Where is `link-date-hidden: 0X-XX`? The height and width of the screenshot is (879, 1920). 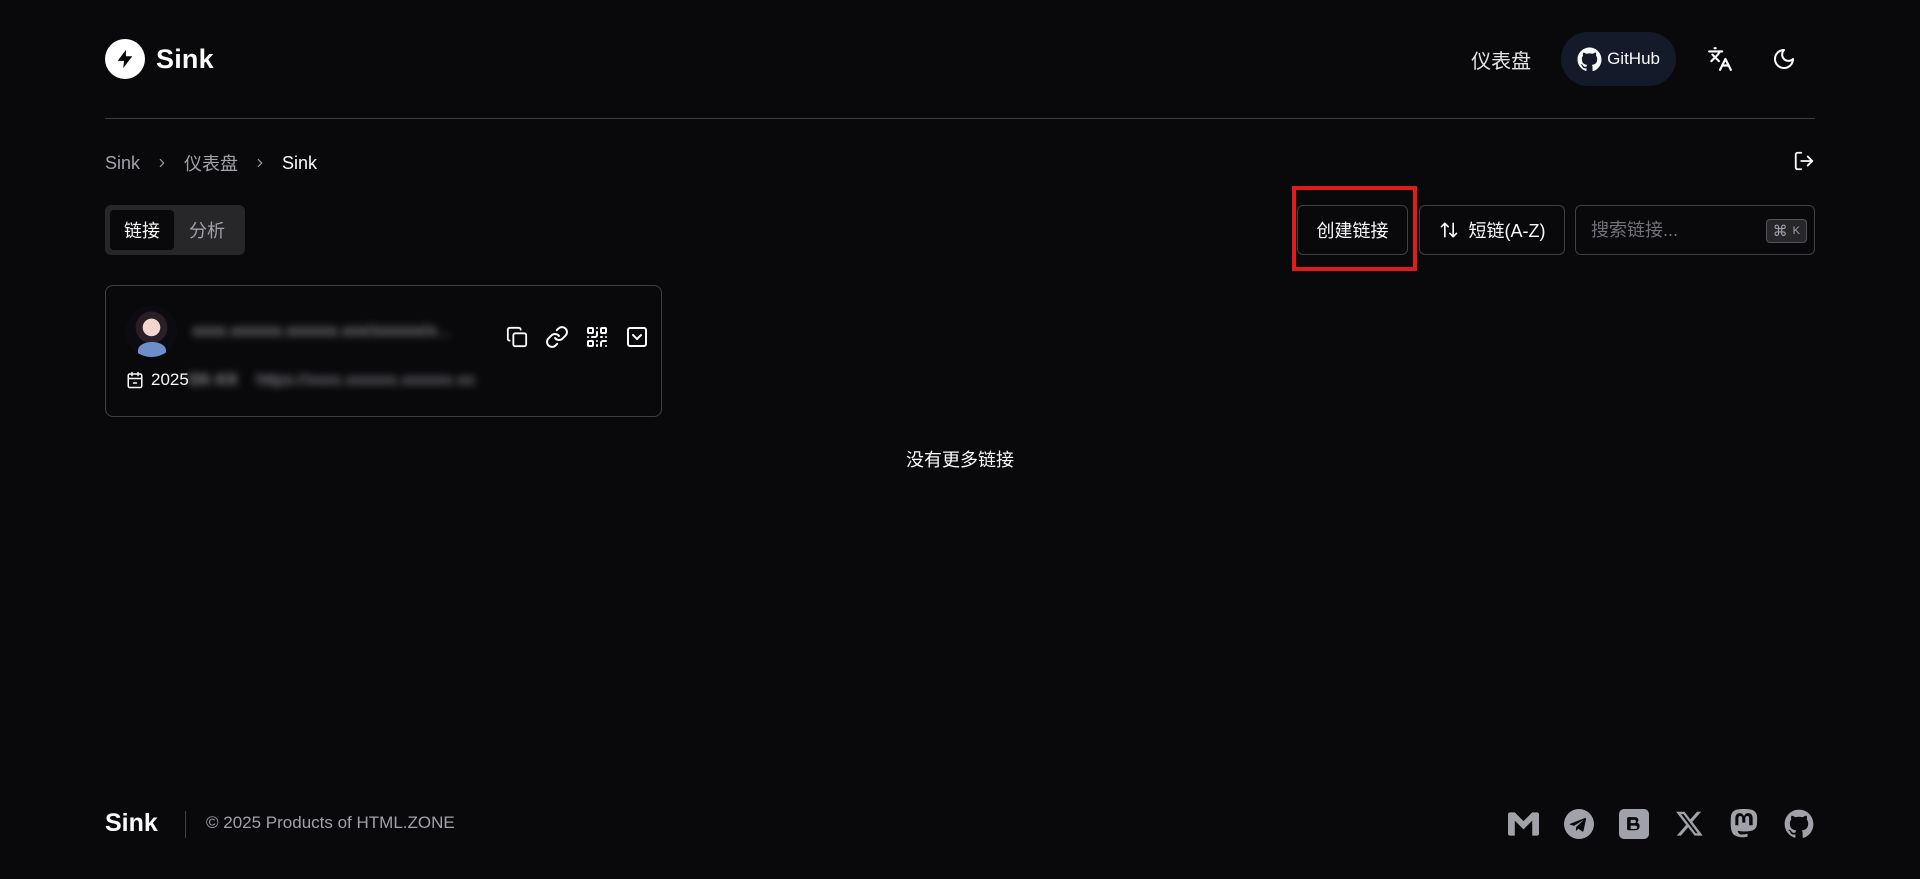 link-date-hidden: 0X-XX is located at coordinates (213, 379).